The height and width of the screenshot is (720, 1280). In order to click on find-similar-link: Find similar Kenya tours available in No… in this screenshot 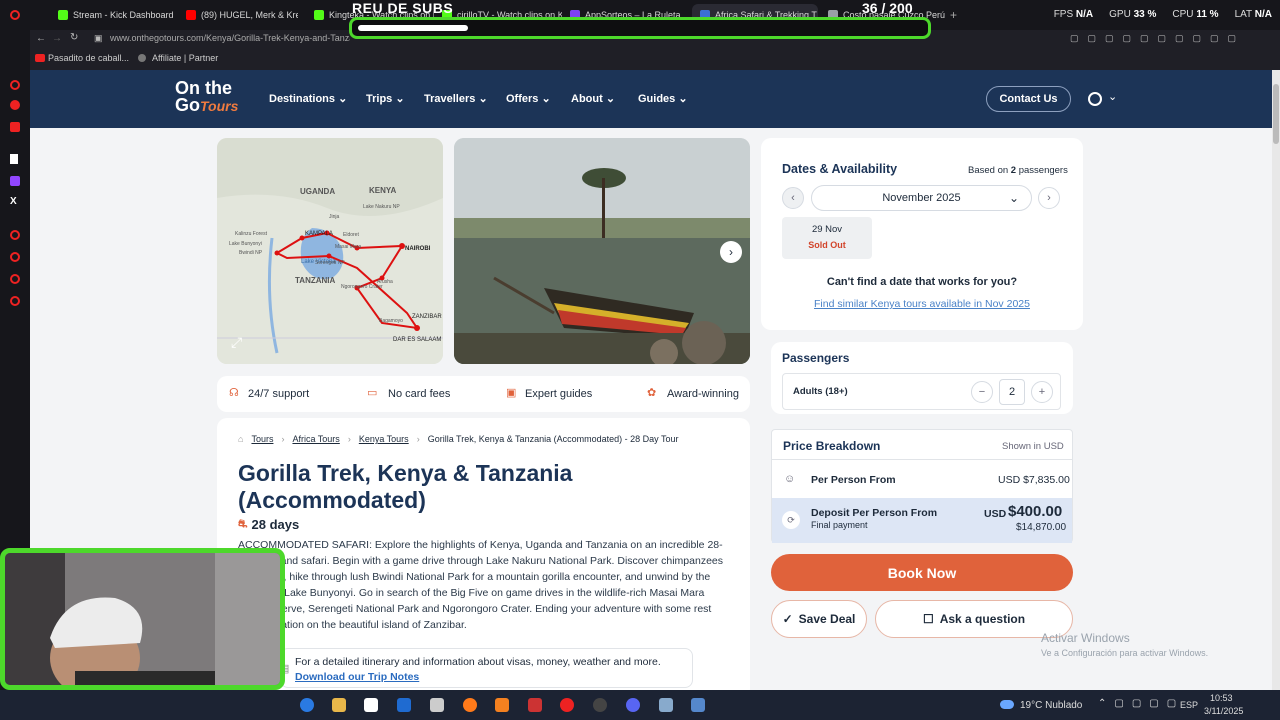, I will do `click(922, 304)`.